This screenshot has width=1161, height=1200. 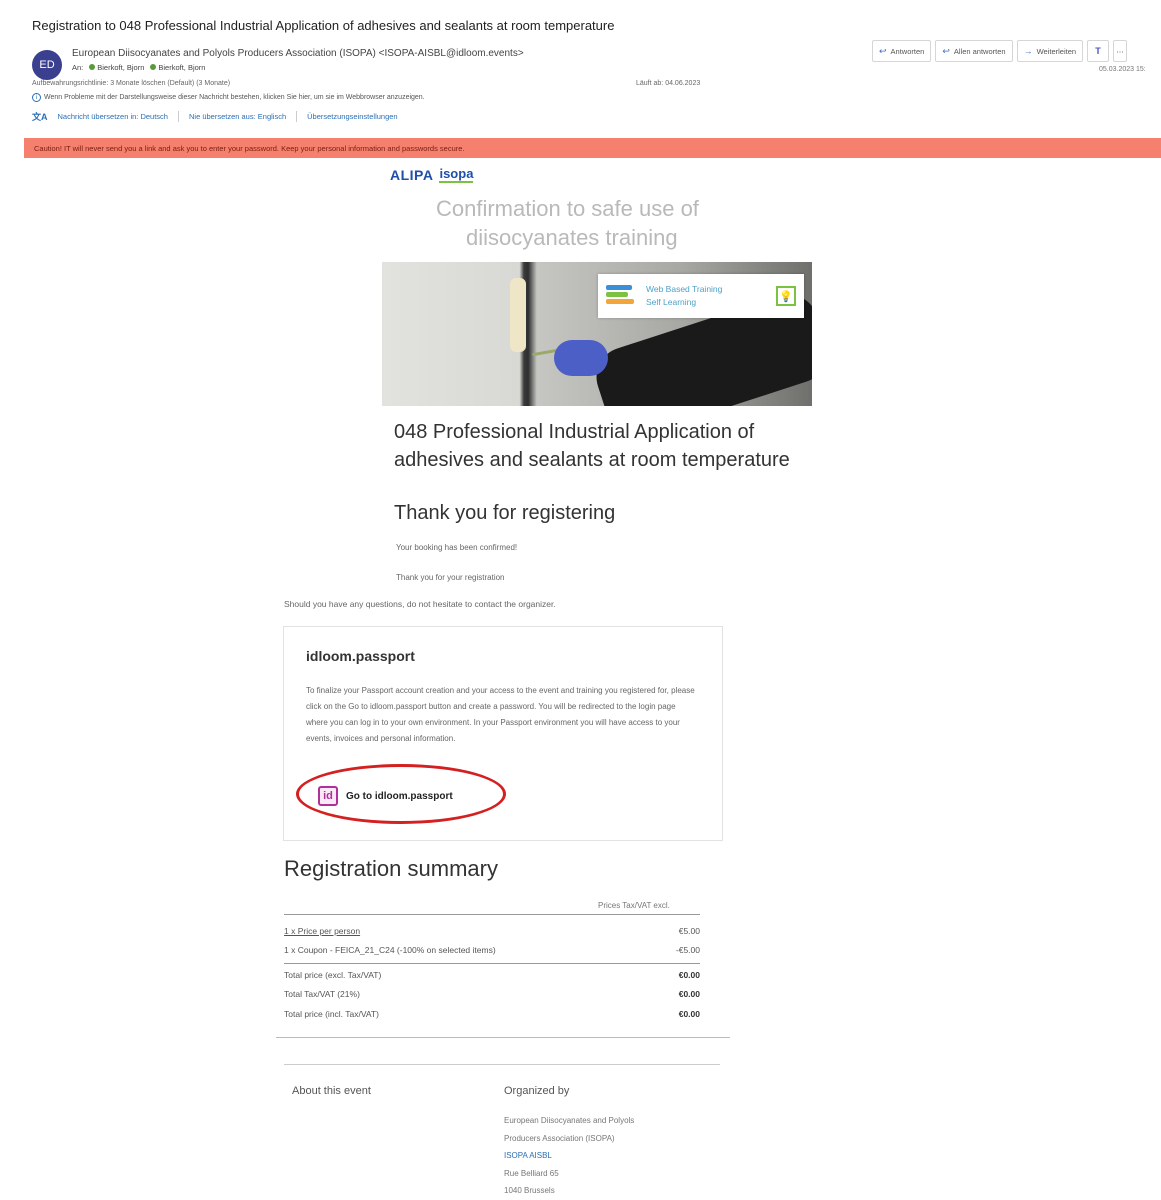 What do you see at coordinates (47, 65) in the screenshot?
I see `sender-avatar: ED` at bounding box center [47, 65].